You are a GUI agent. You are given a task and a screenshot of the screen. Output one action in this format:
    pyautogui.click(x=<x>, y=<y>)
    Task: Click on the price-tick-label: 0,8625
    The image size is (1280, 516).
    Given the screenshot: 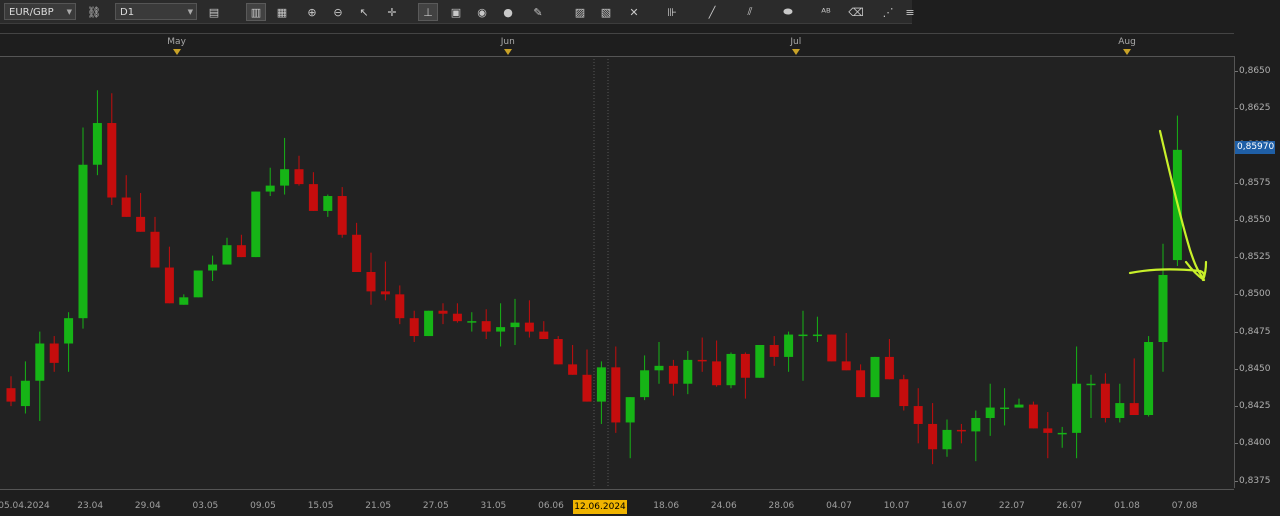 What is the action you would take?
    pyautogui.click(x=1255, y=108)
    